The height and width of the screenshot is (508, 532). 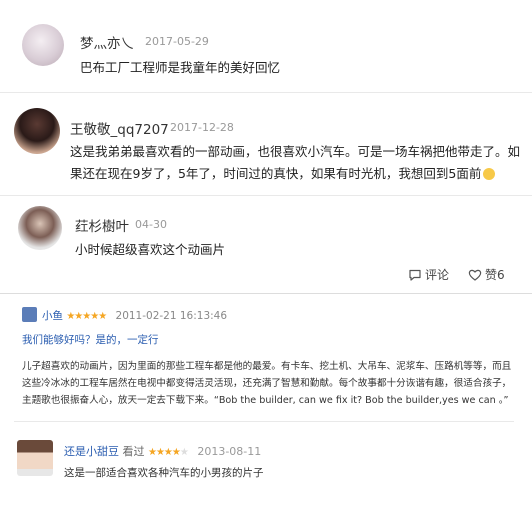 What do you see at coordinates (177, 41) in the screenshot?
I see `comment-date: 2017-05-29` at bounding box center [177, 41].